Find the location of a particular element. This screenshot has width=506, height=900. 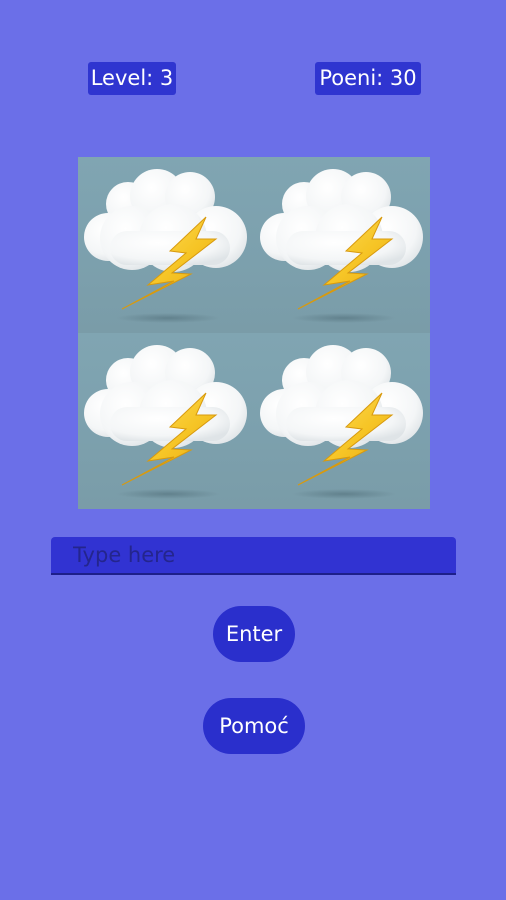

answer-input-box is located at coordinates (253, 556).